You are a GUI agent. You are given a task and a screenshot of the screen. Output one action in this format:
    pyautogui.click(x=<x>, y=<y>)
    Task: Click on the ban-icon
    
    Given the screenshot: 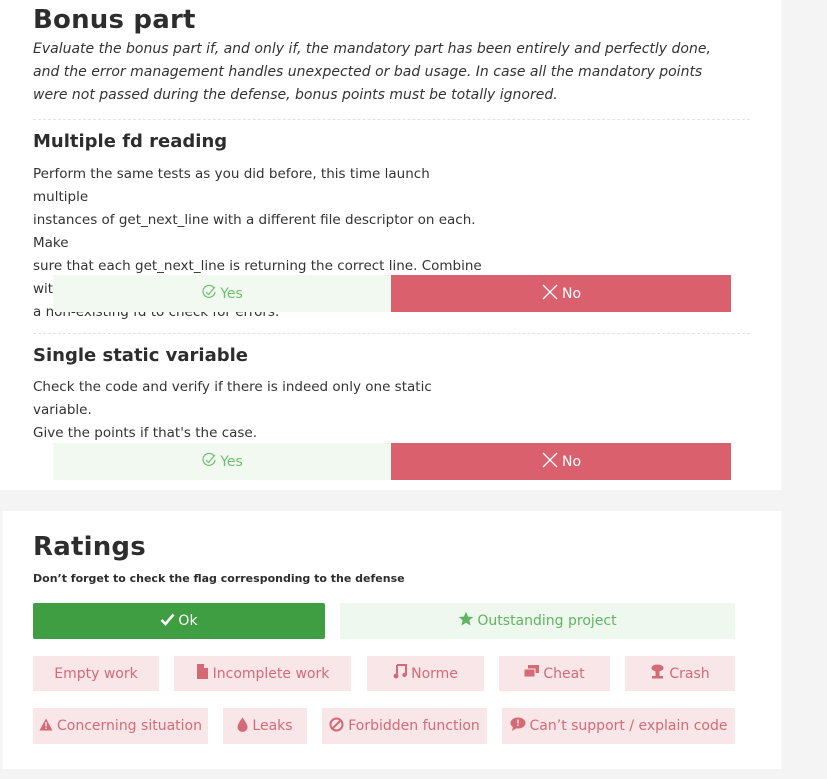 What is the action you would take?
    pyautogui.click(x=336, y=726)
    